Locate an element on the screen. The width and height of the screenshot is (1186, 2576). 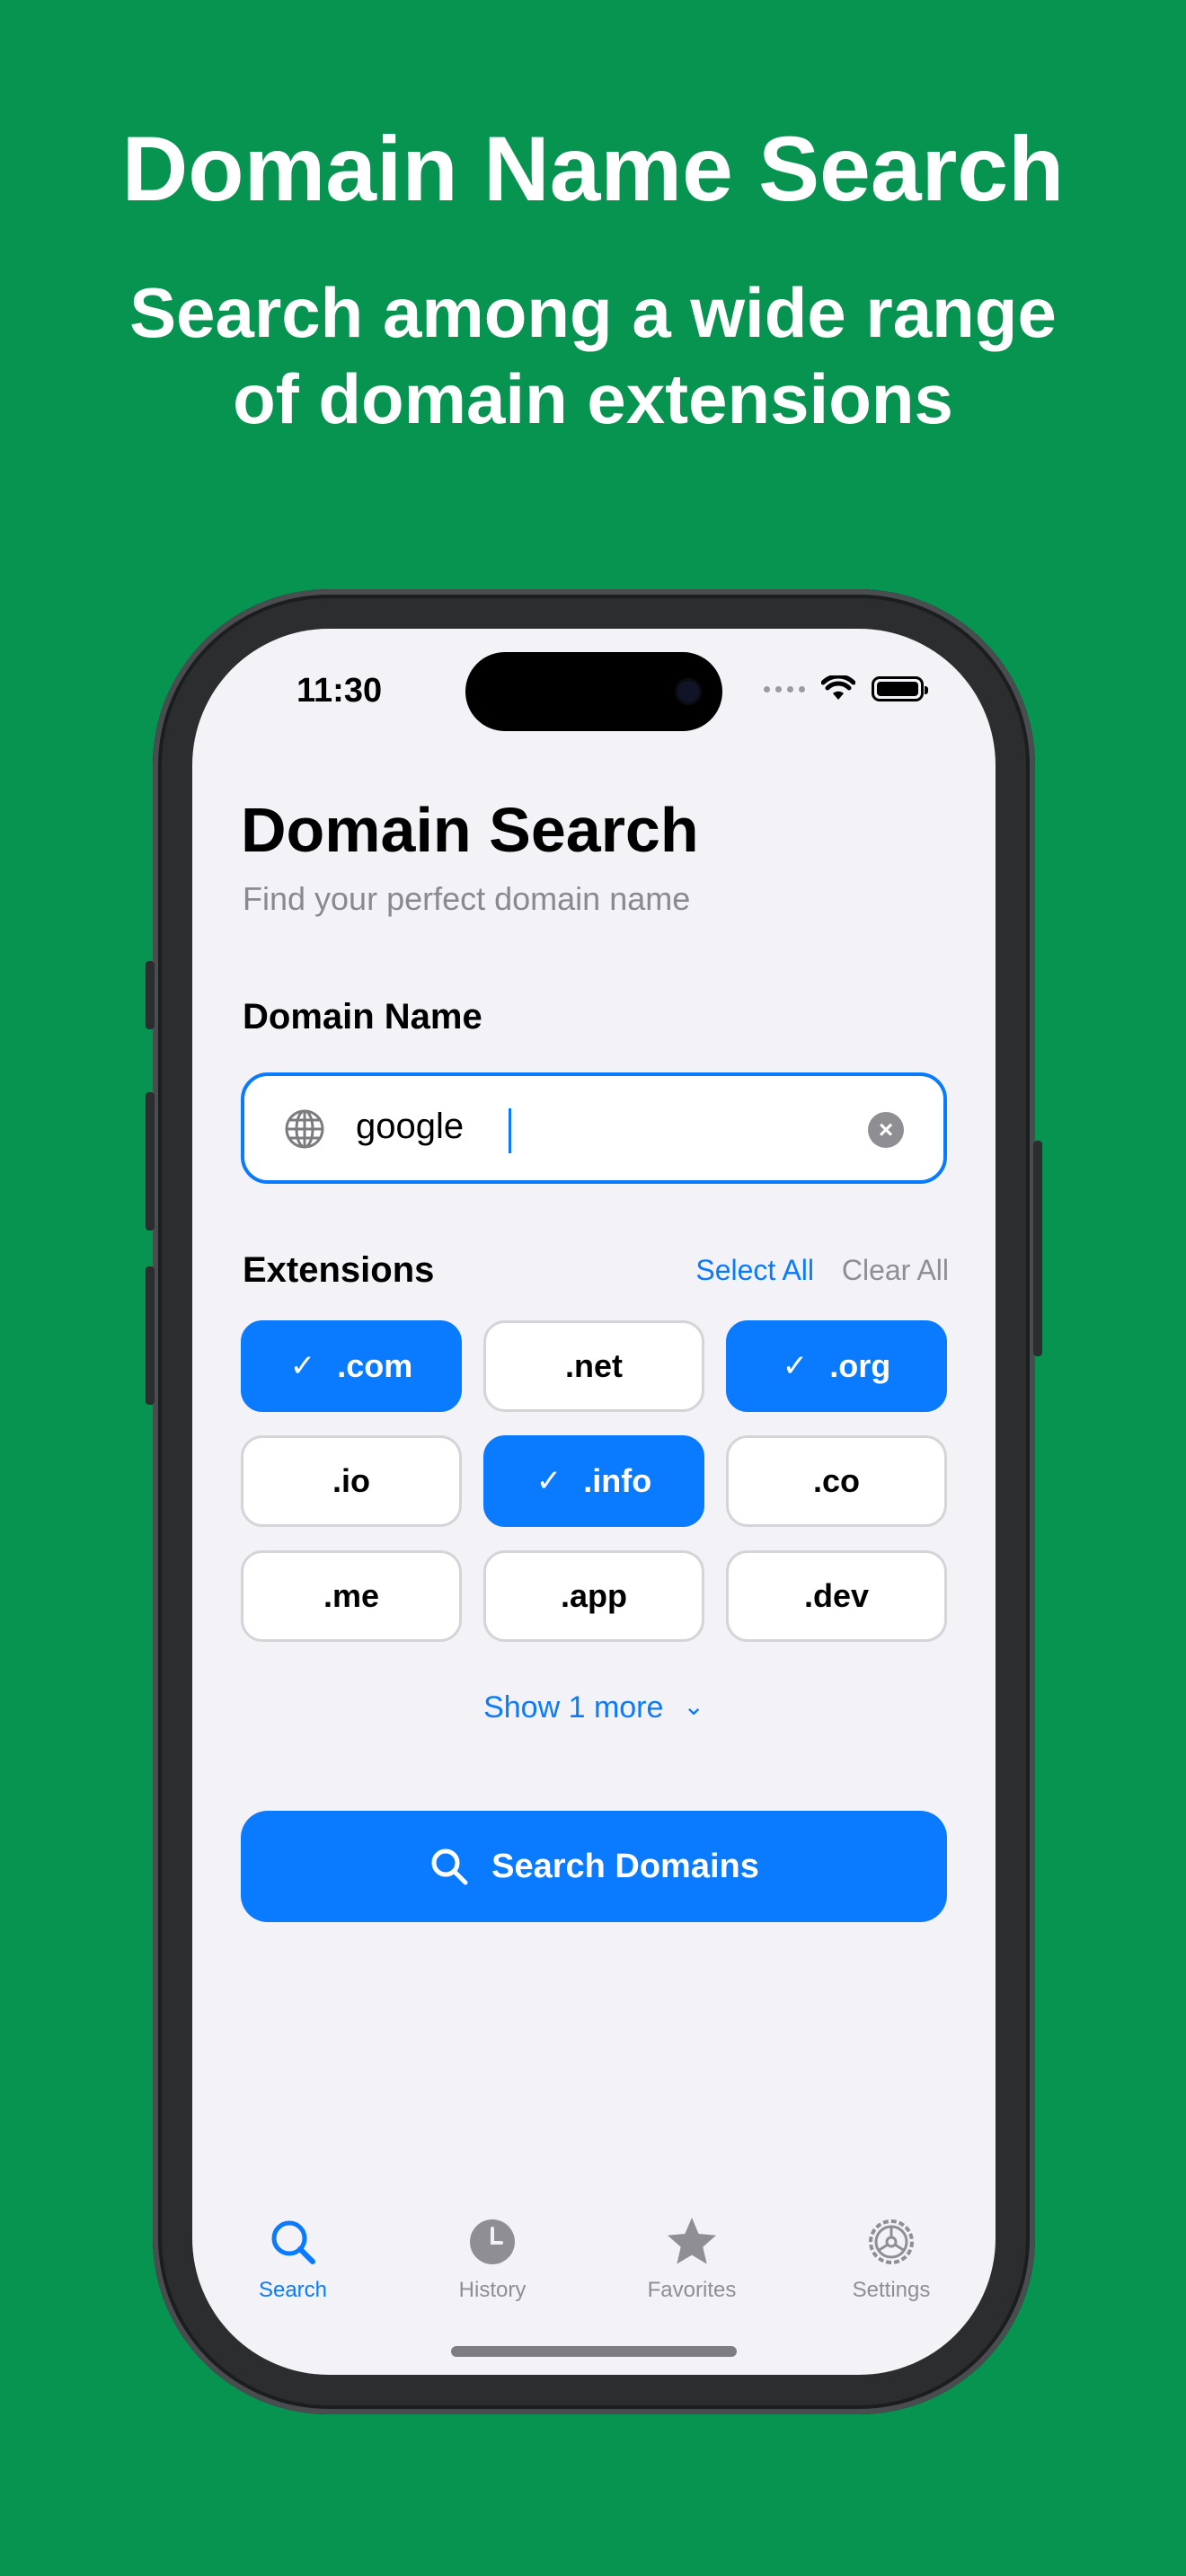
extension-chip: .me is located at coordinates (351, 1596).